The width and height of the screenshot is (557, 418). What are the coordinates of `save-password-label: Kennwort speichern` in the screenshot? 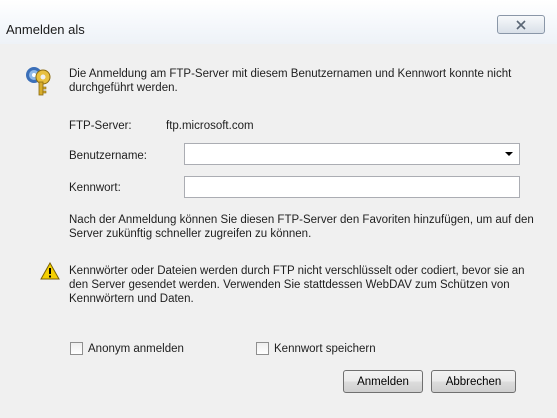 It's located at (325, 349).